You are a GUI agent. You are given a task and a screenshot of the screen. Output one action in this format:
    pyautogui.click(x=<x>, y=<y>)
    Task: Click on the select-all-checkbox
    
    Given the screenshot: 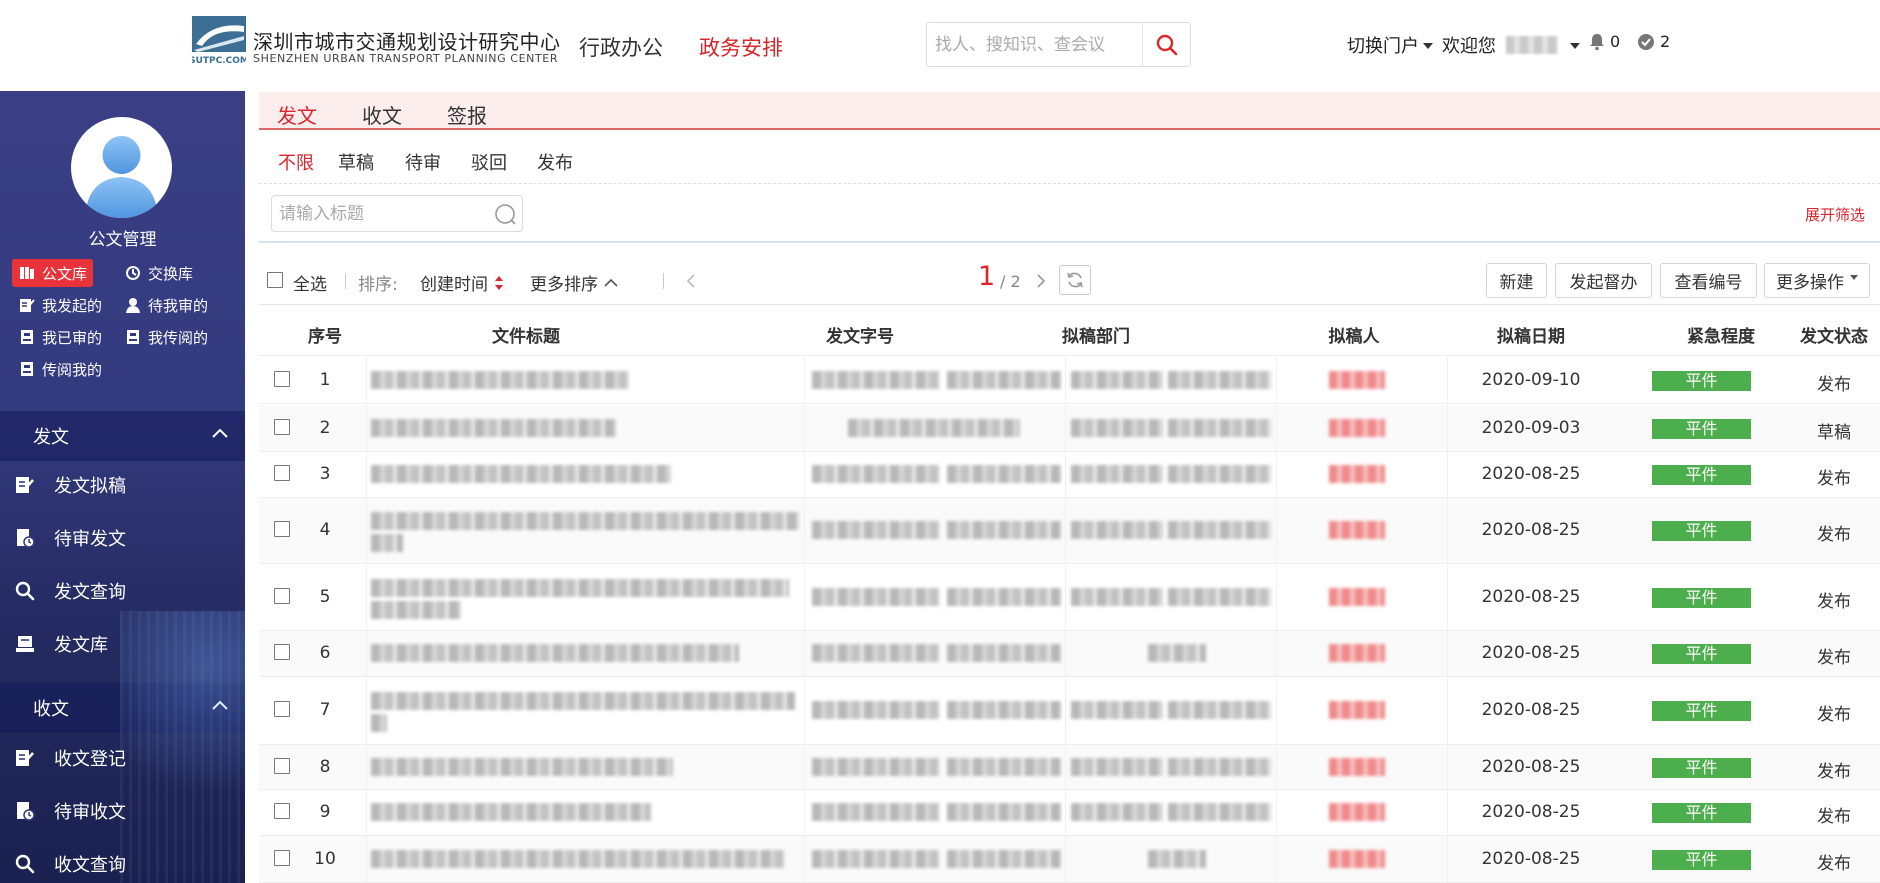 What is the action you would take?
    pyautogui.click(x=275, y=280)
    